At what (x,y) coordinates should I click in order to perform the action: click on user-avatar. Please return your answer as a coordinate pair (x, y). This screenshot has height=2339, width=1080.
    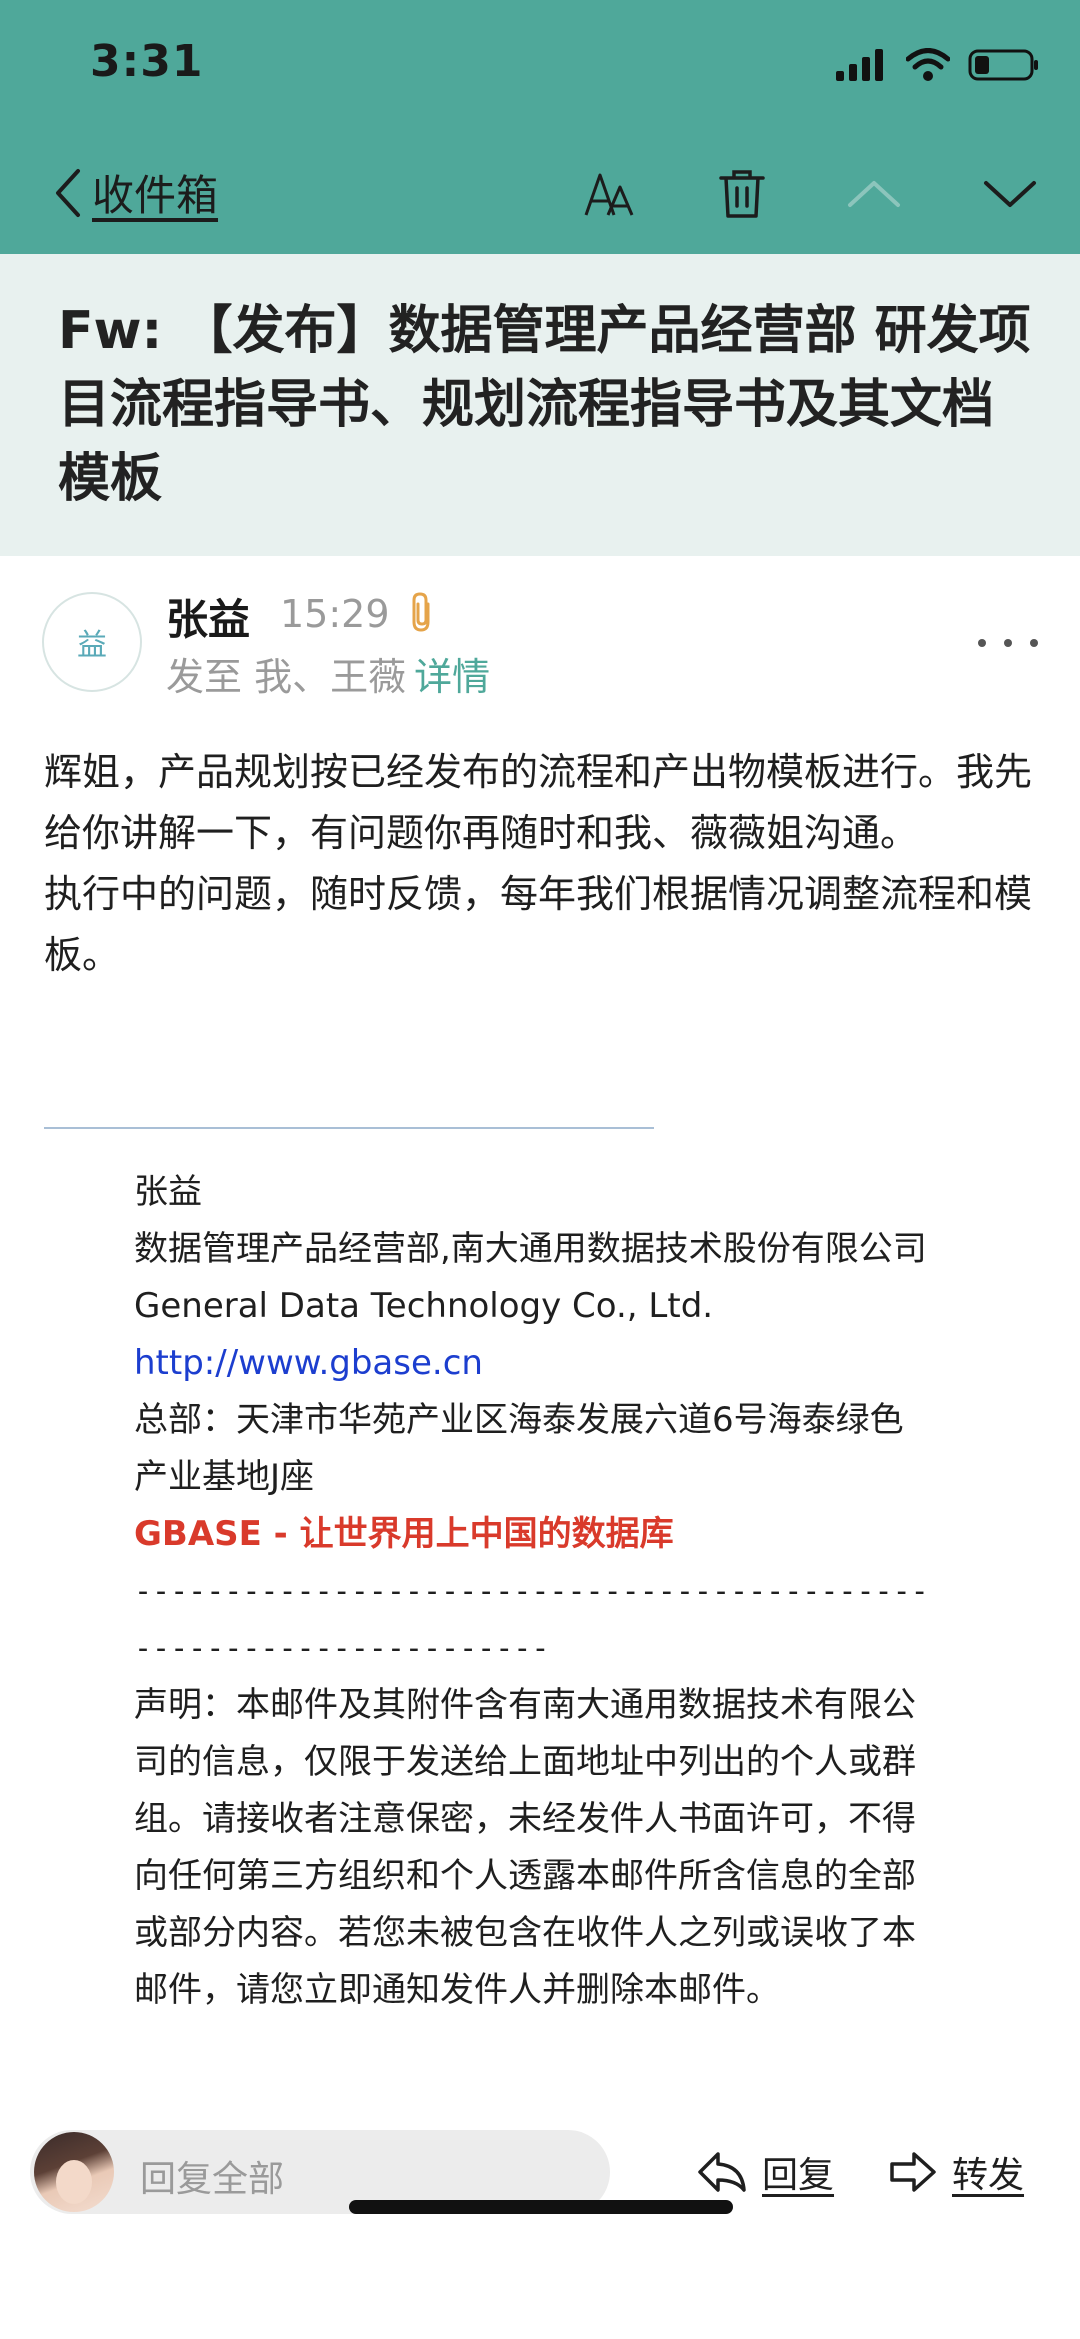
    Looking at the image, I should click on (74, 2172).